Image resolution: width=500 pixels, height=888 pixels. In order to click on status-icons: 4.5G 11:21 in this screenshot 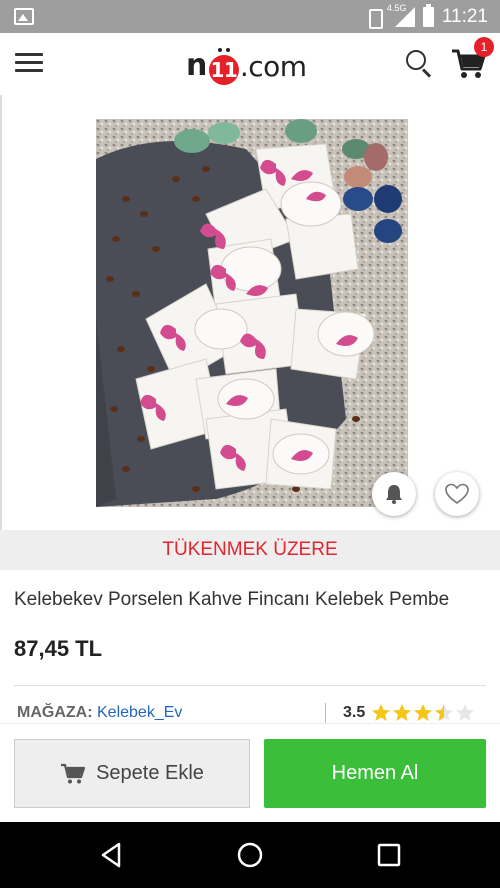, I will do `click(425, 16)`.